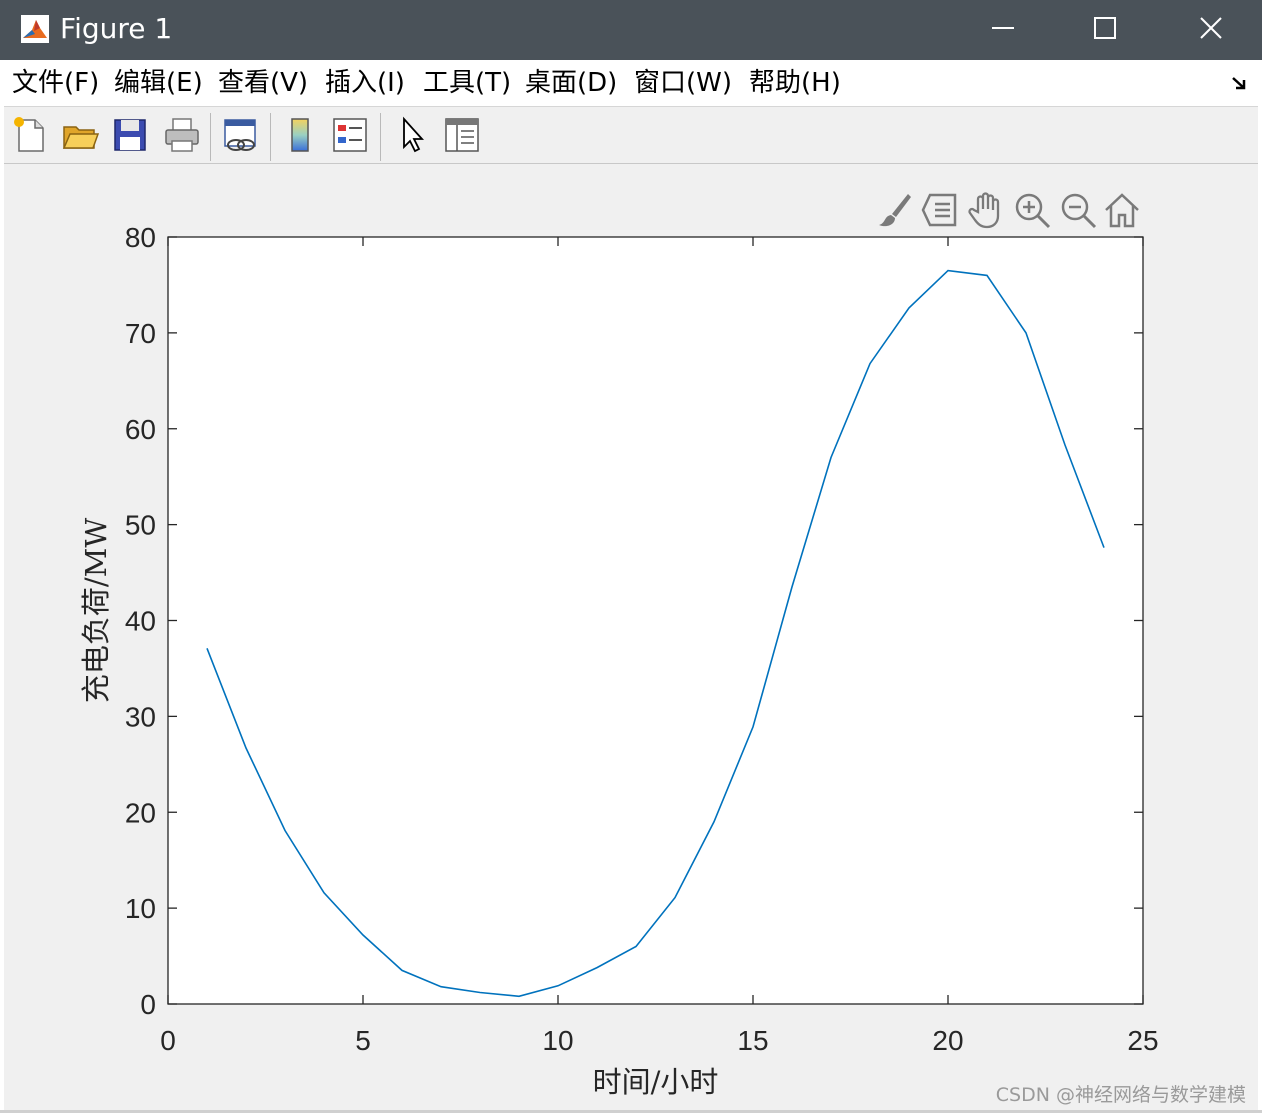 This screenshot has height=1113, width=1262. What do you see at coordinates (140, 333) in the screenshot?
I see `y-tick-label: 70` at bounding box center [140, 333].